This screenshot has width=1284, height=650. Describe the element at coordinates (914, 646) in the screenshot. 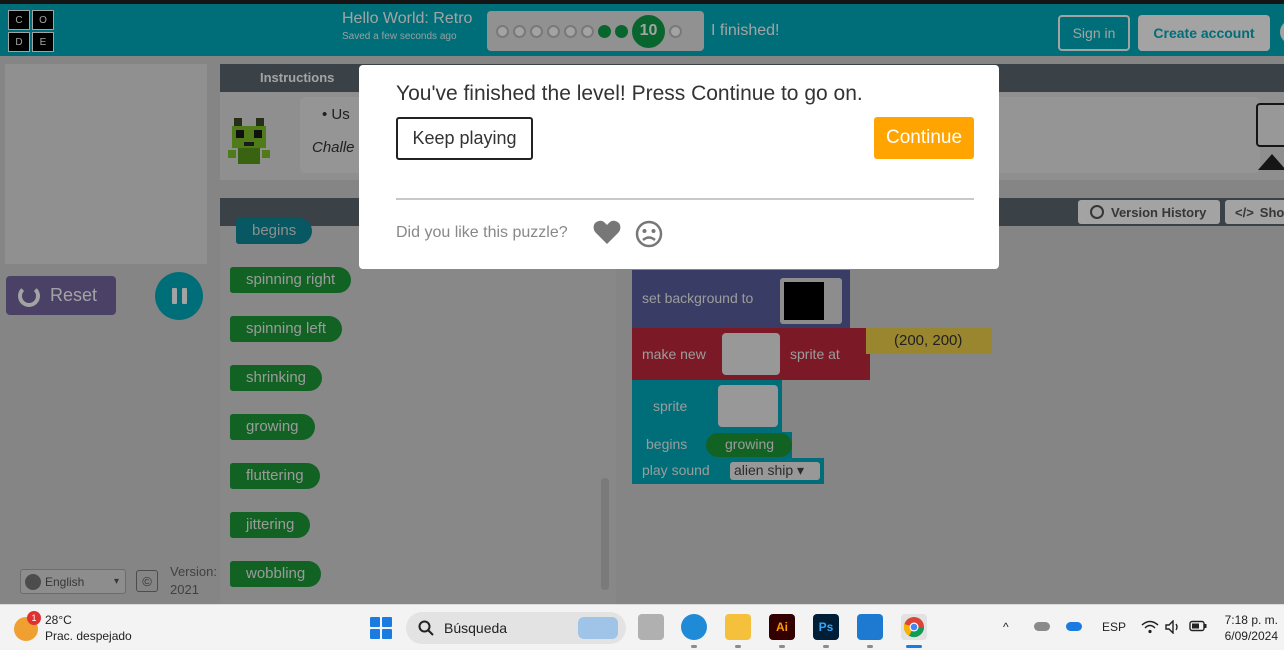

I see `active-indicator` at that location.